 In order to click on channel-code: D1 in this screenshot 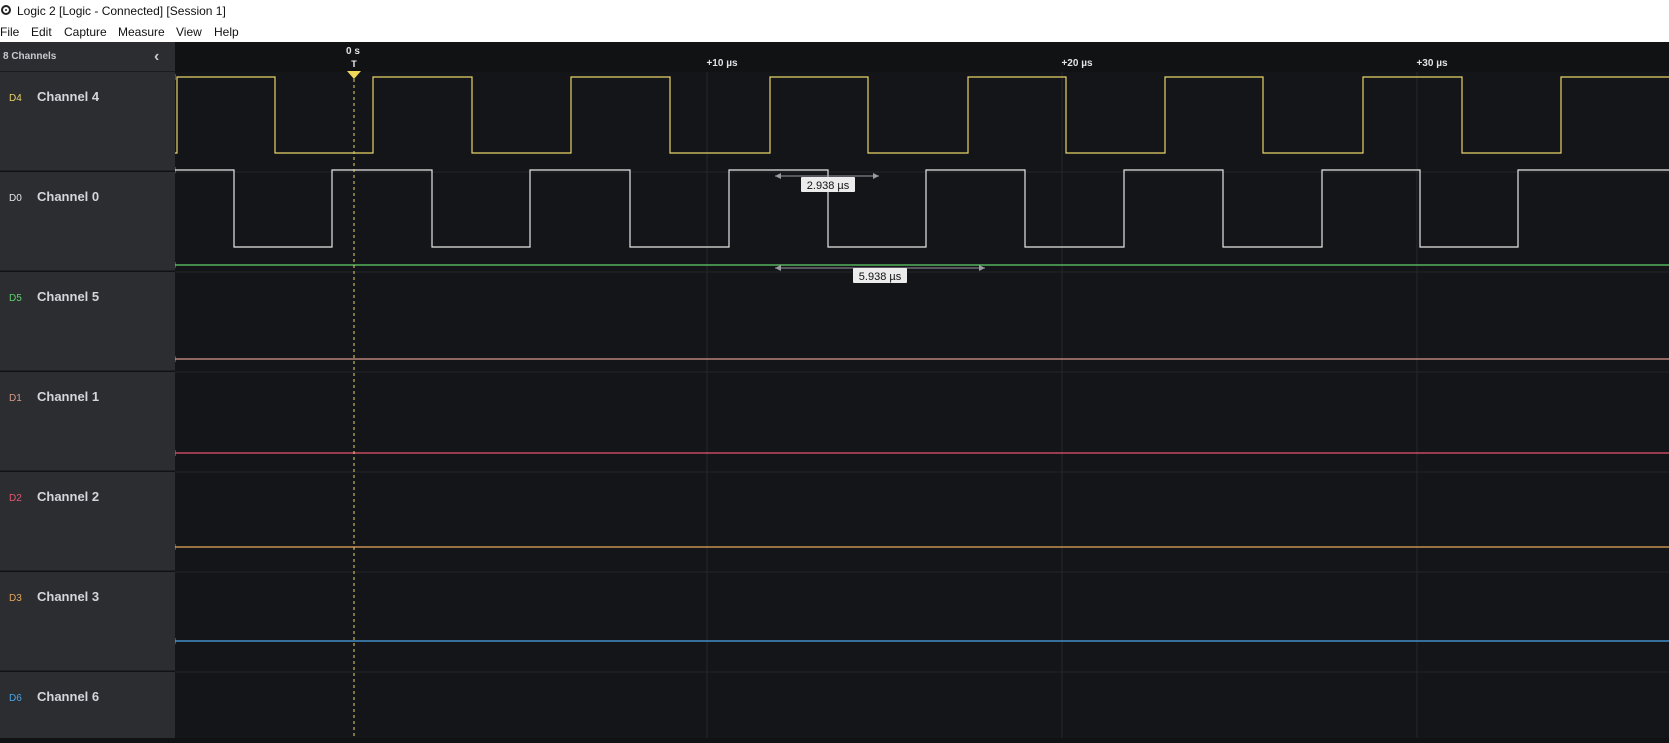, I will do `click(15, 398)`.